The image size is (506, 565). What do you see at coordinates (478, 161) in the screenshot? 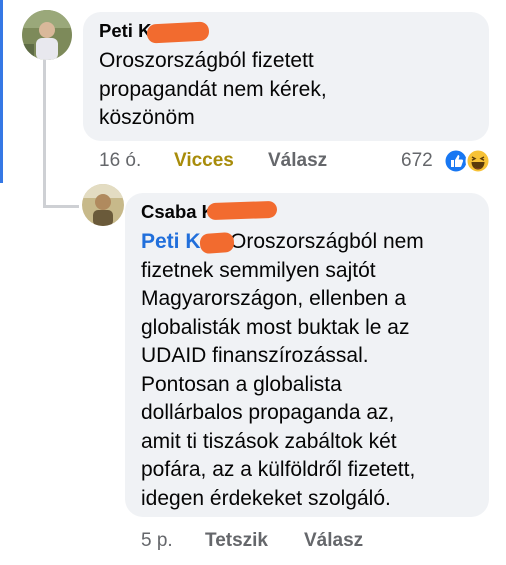
I see `haha-icon` at bounding box center [478, 161].